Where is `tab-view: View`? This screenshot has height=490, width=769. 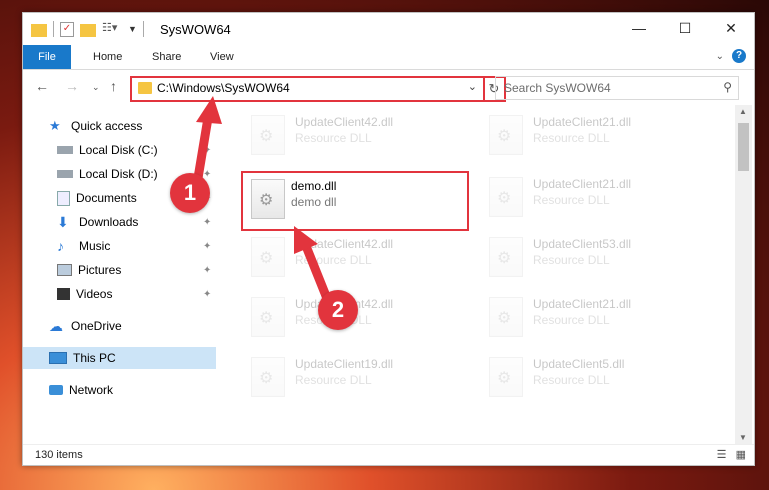 tab-view: View is located at coordinates (222, 57).